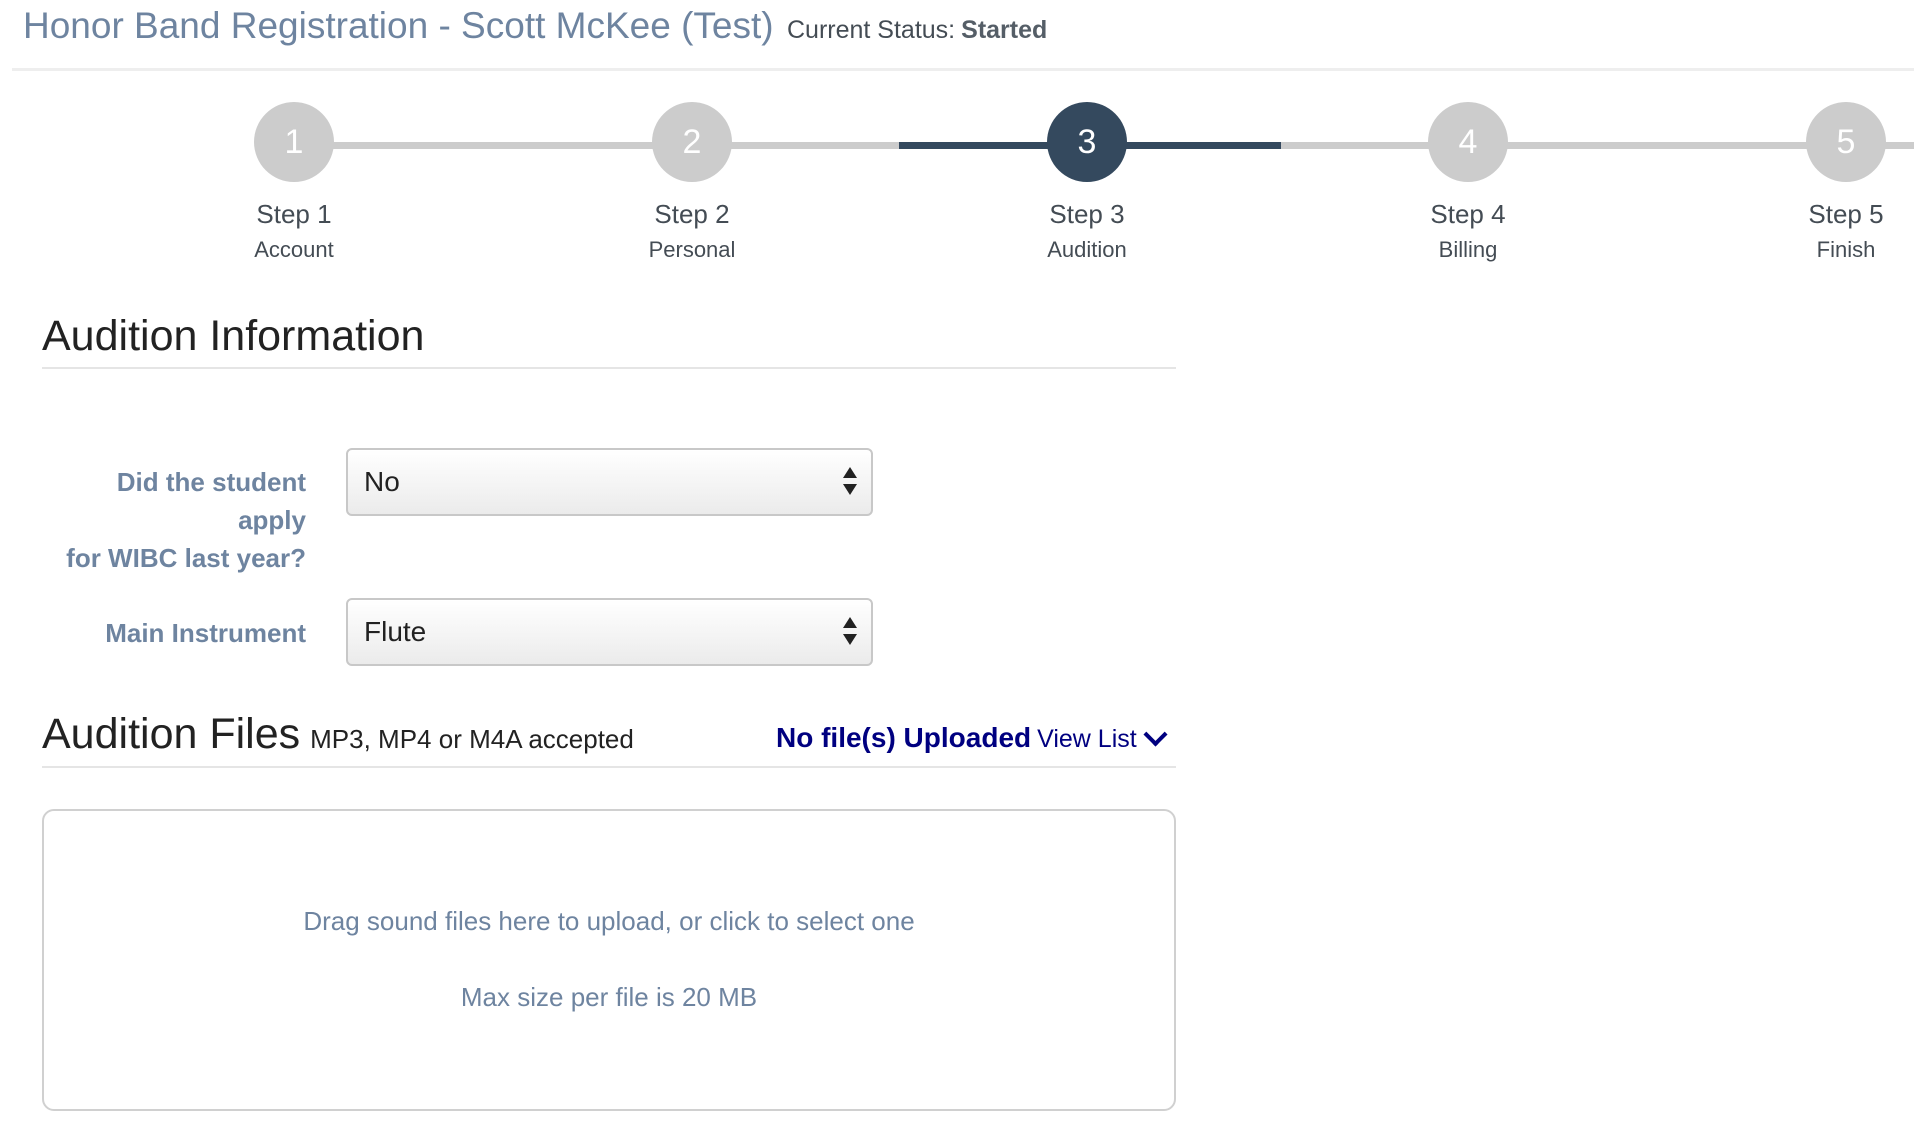 The width and height of the screenshot is (1914, 1130). What do you see at coordinates (186, 558) in the screenshot?
I see `label-line: for WIBC last year?` at bounding box center [186, 558].